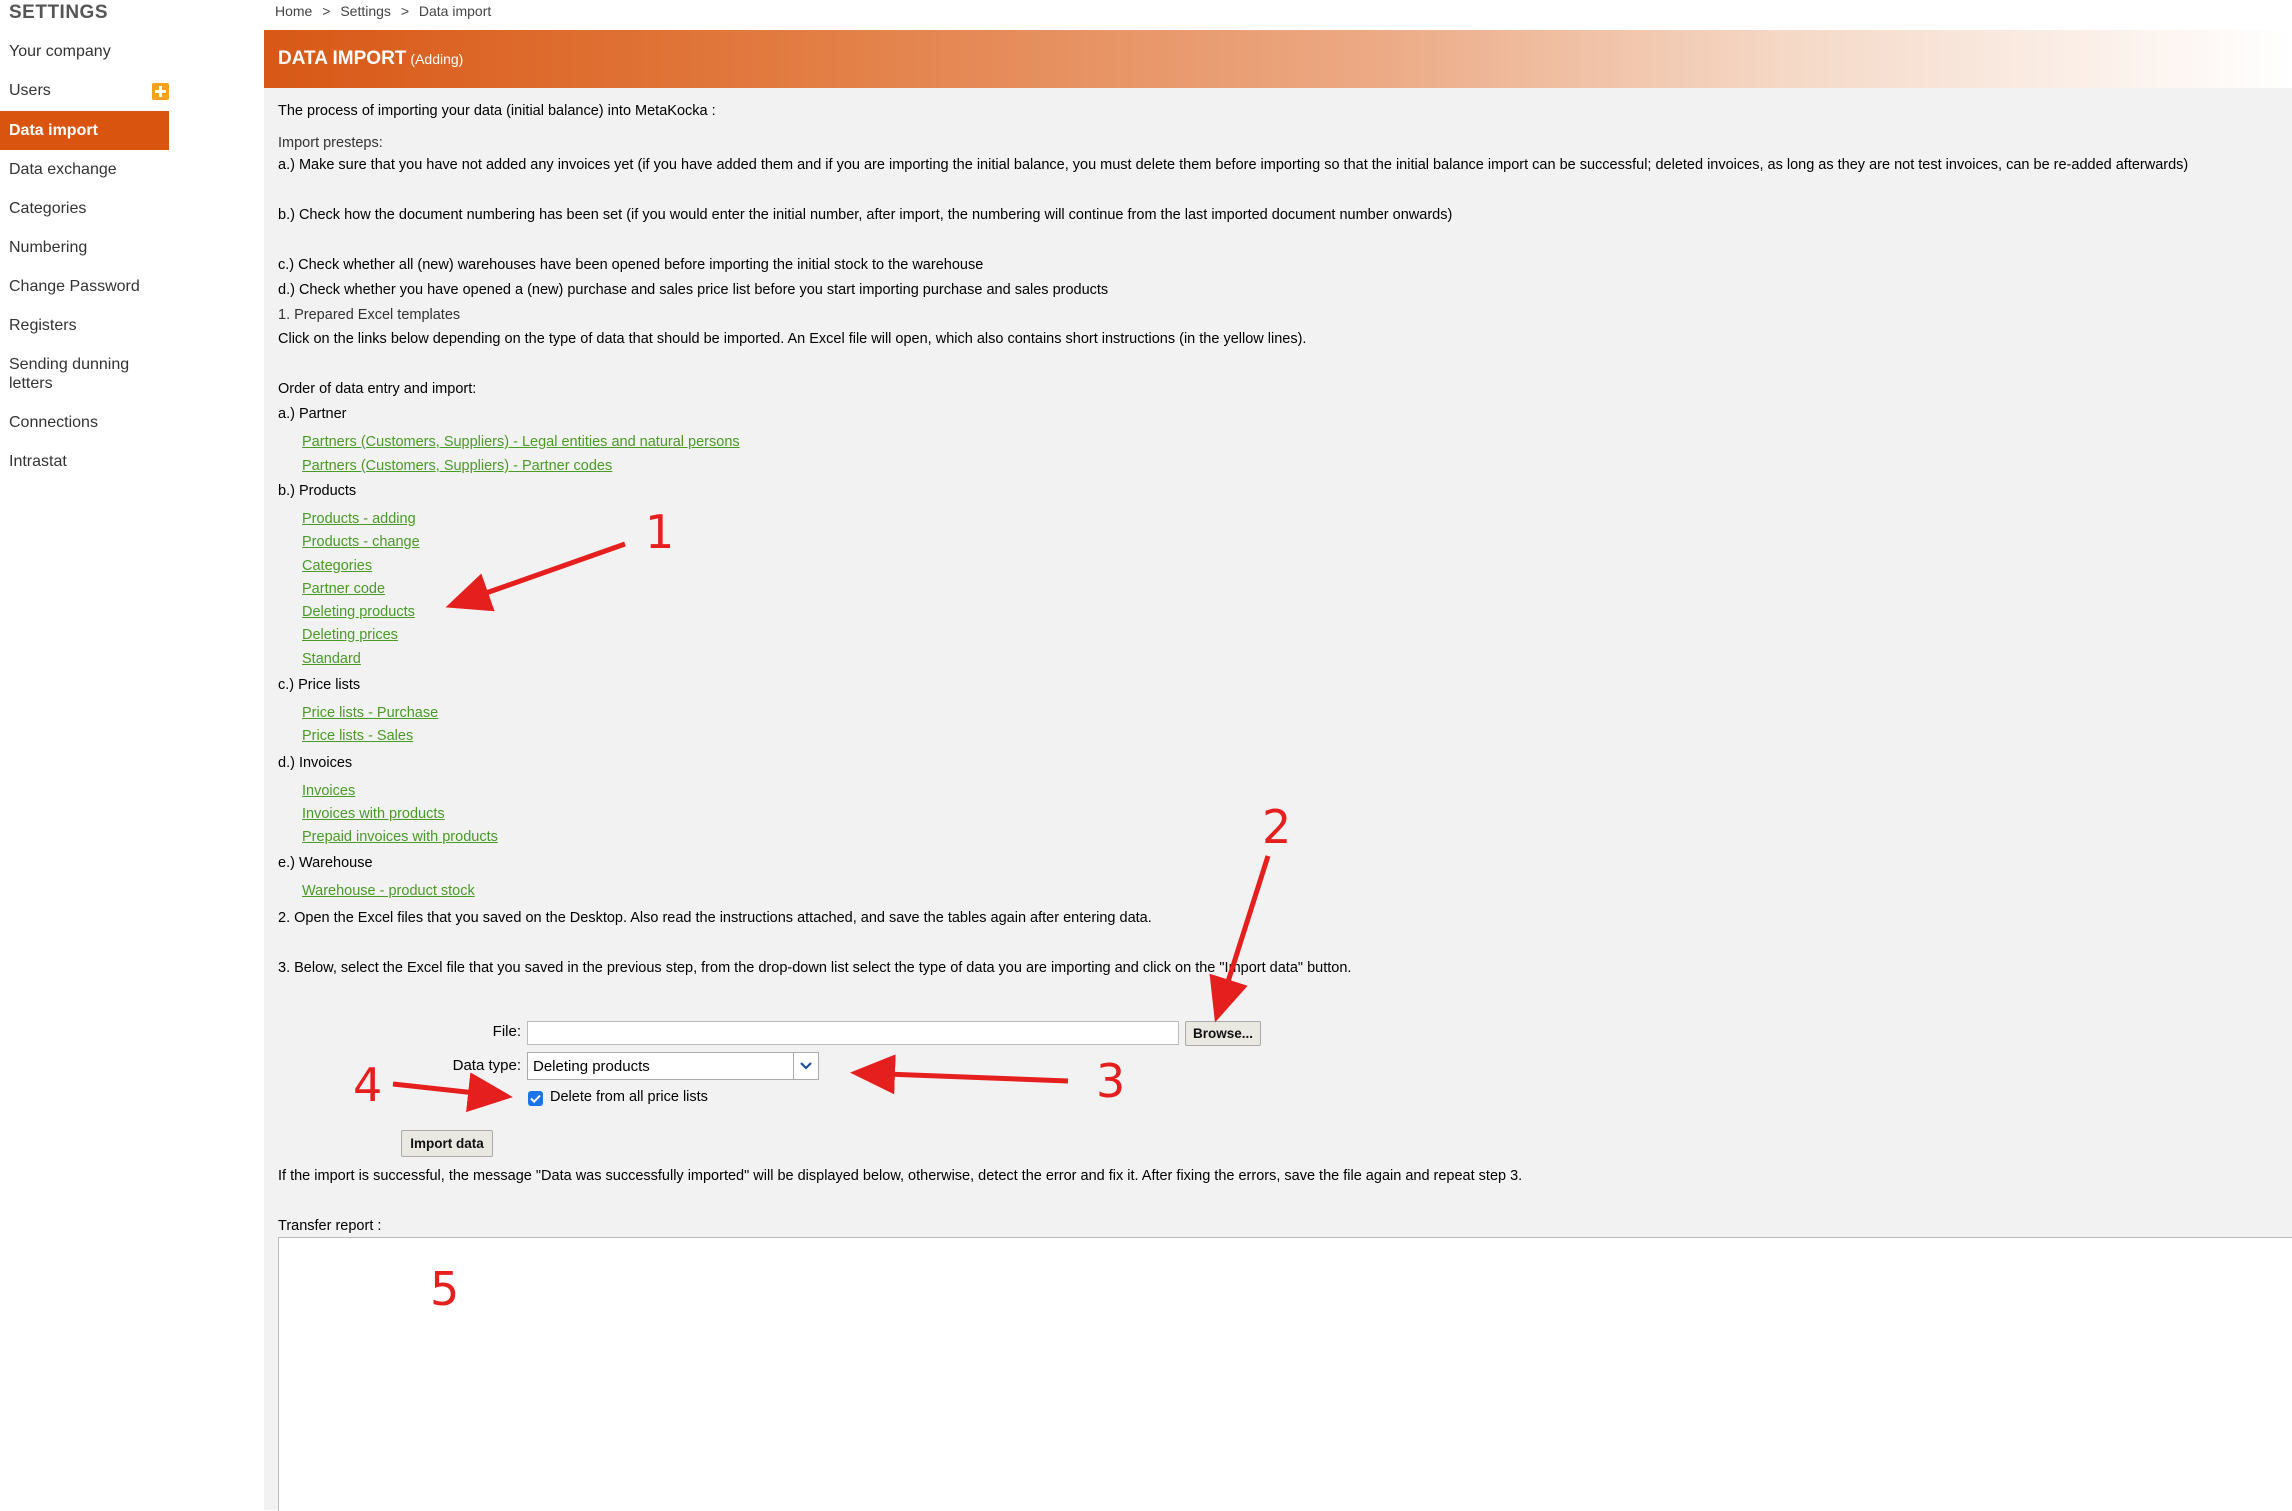  What do you see at coordinates (831, 827) in the screenshot?
I see `annotation-arrows` at bounding box center [831, 827].